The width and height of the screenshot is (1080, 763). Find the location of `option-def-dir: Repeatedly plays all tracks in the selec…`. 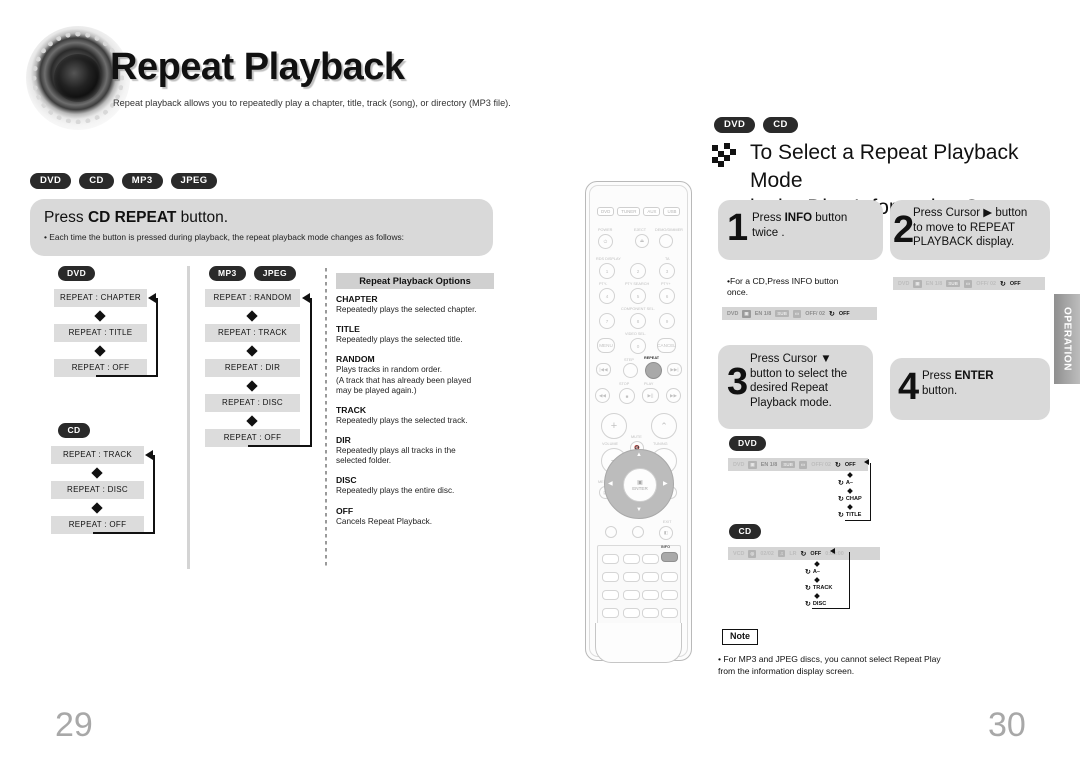

option-def-dir: Repeatedly plays all tracks in the selec… is located at coordinates (396, 456).